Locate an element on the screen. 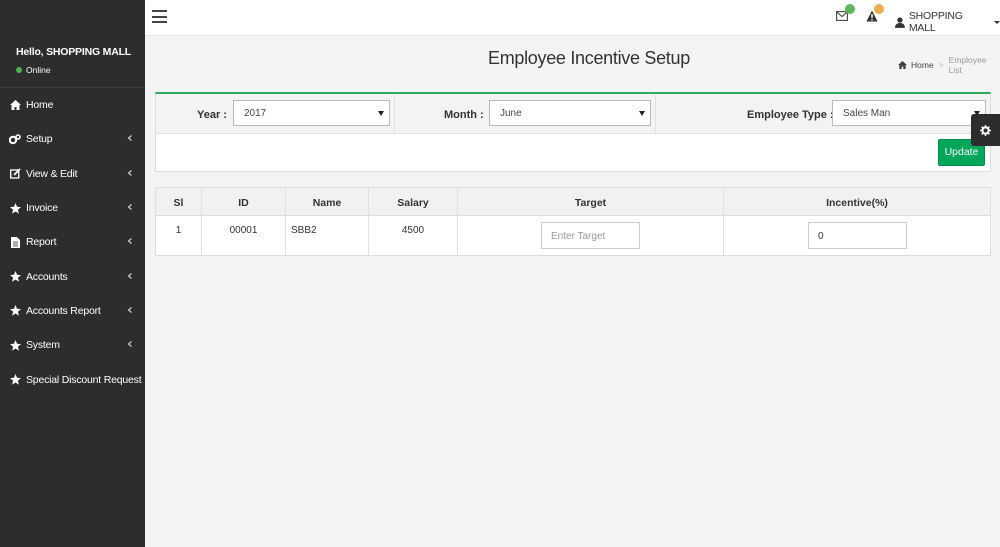 This screenshot has width=1000, height=547. column-header-target: Target is located at coordinates (590, 203).